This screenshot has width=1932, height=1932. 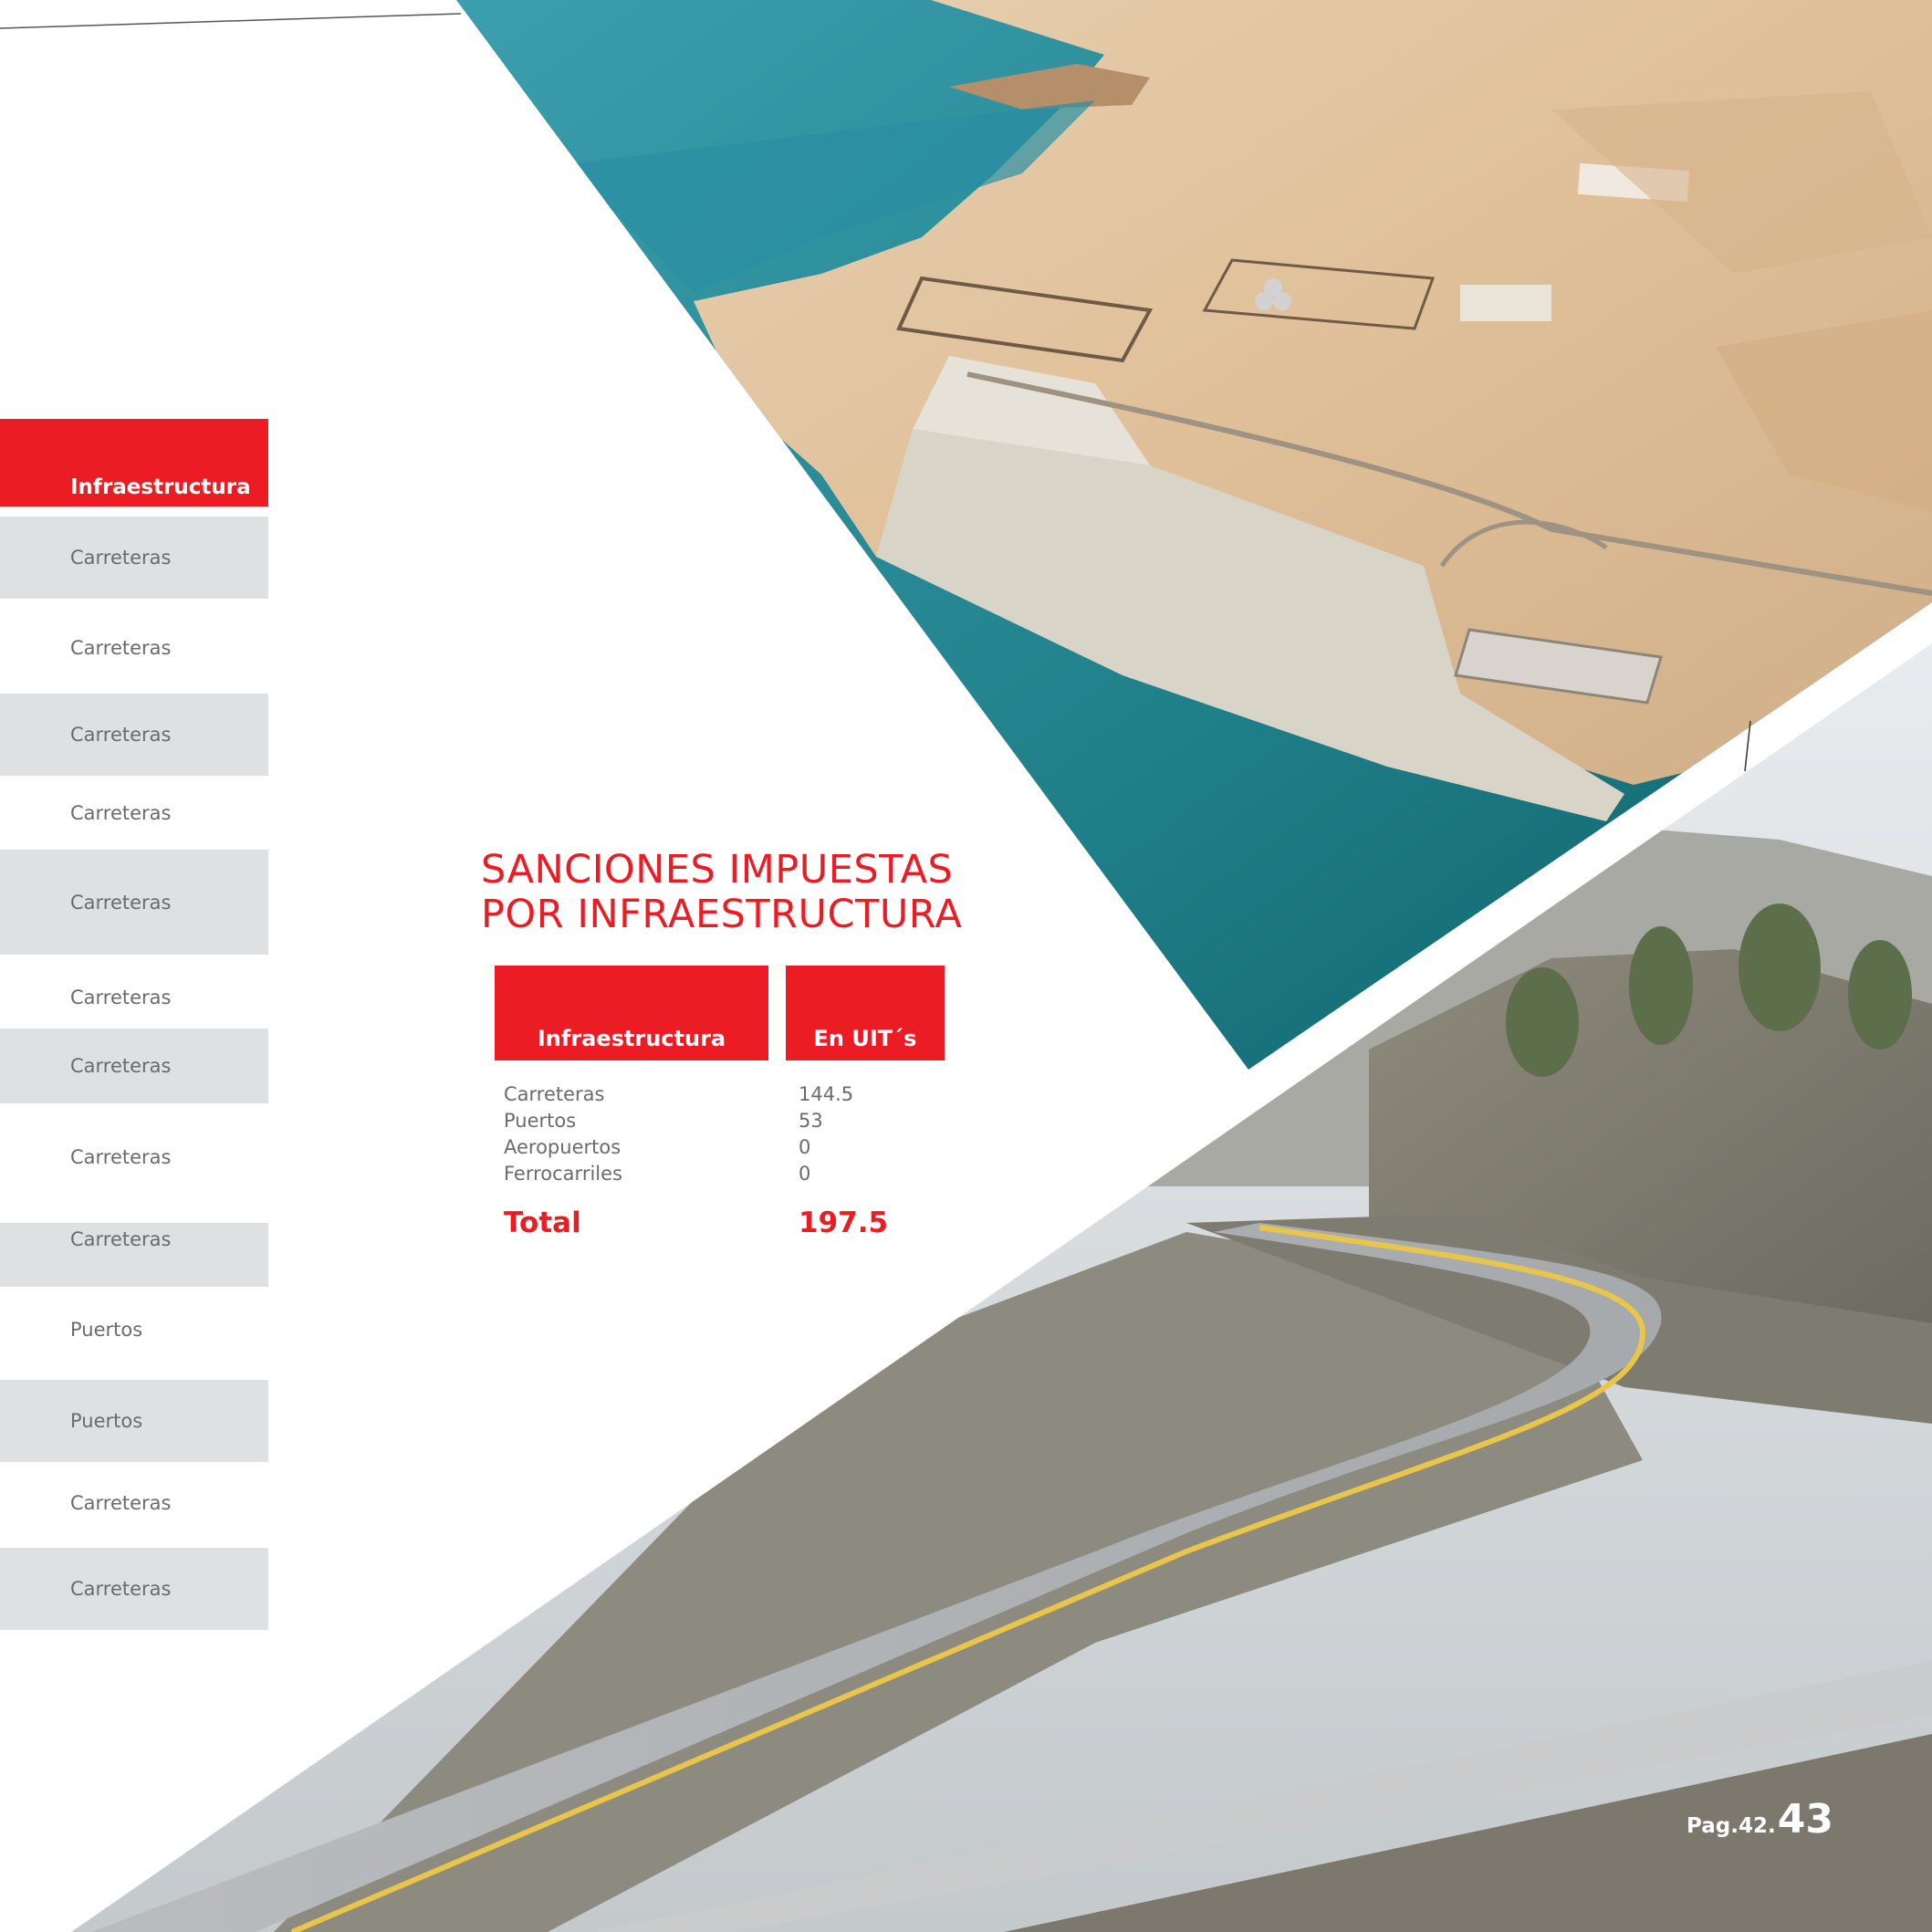 I want to click on table-cell-name: Carreteras, so click(x=554, y=1094).